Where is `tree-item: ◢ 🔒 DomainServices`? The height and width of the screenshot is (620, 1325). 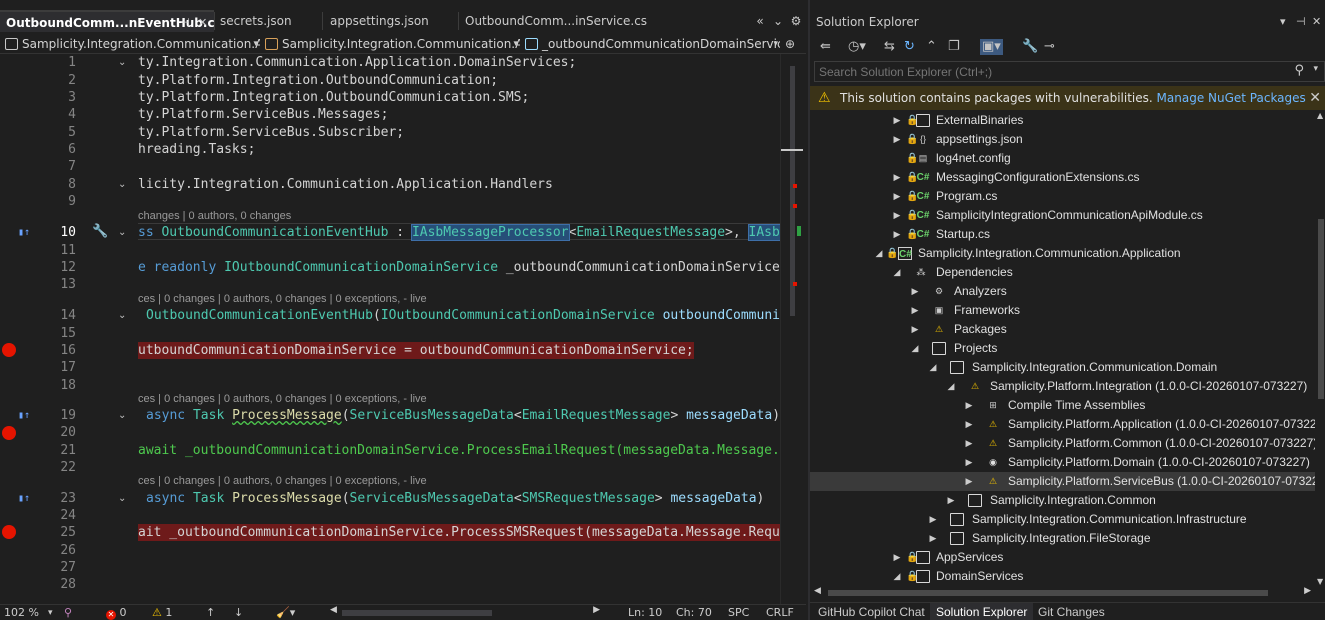 tree-item: ◢ 🔒 DomainServices is located at coordinates (1062, 576).